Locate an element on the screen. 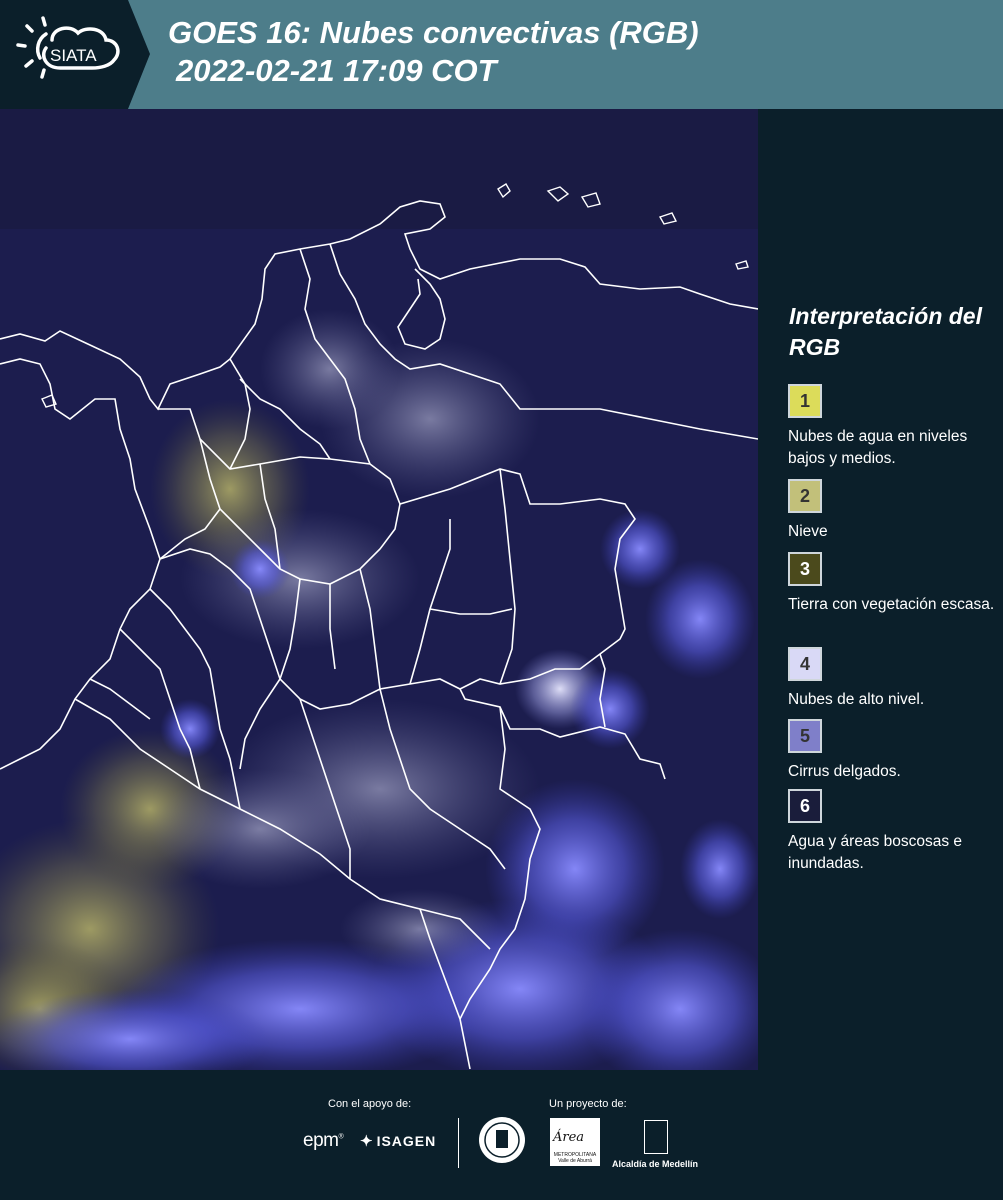 This screenshot has height=1200, width=1003. legend-item-3: 3 Tierra con vegetación escasa. is located at coordinates (893, 584).